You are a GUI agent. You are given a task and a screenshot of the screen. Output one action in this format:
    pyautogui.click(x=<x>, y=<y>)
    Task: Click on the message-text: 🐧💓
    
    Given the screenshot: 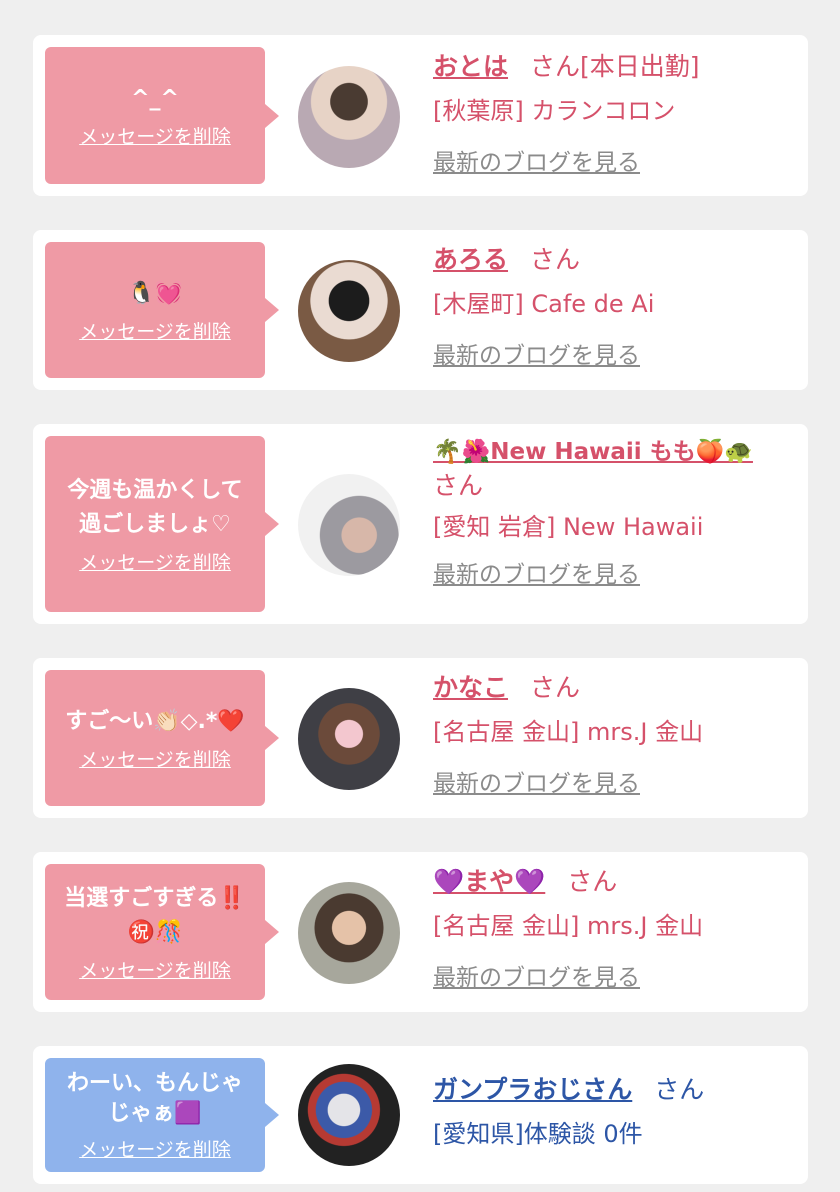 What is the action you would take?
    pyautogui.click(x=155, y=293)
    